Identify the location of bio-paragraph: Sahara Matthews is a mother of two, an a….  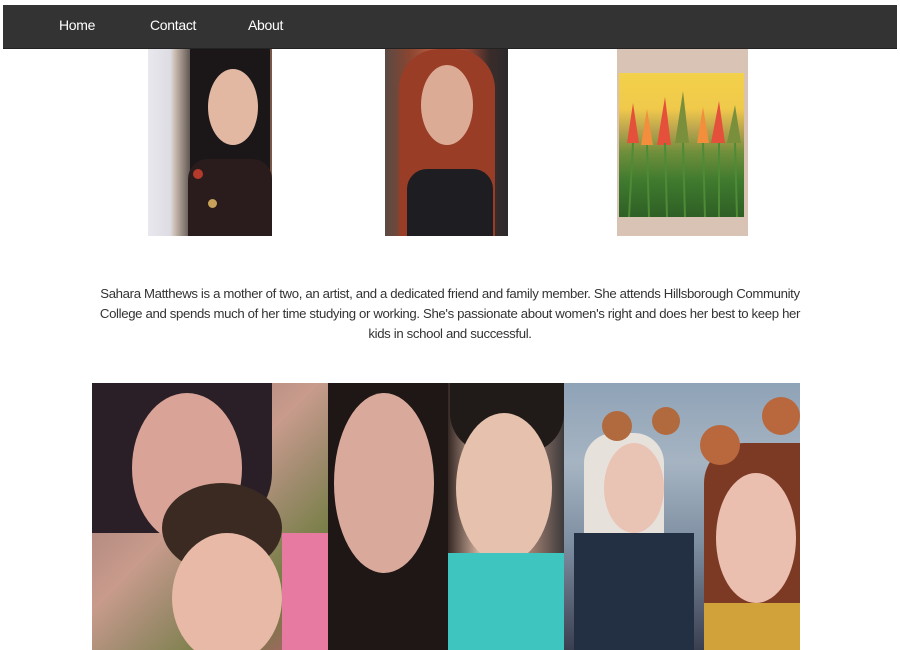
(450, 313).